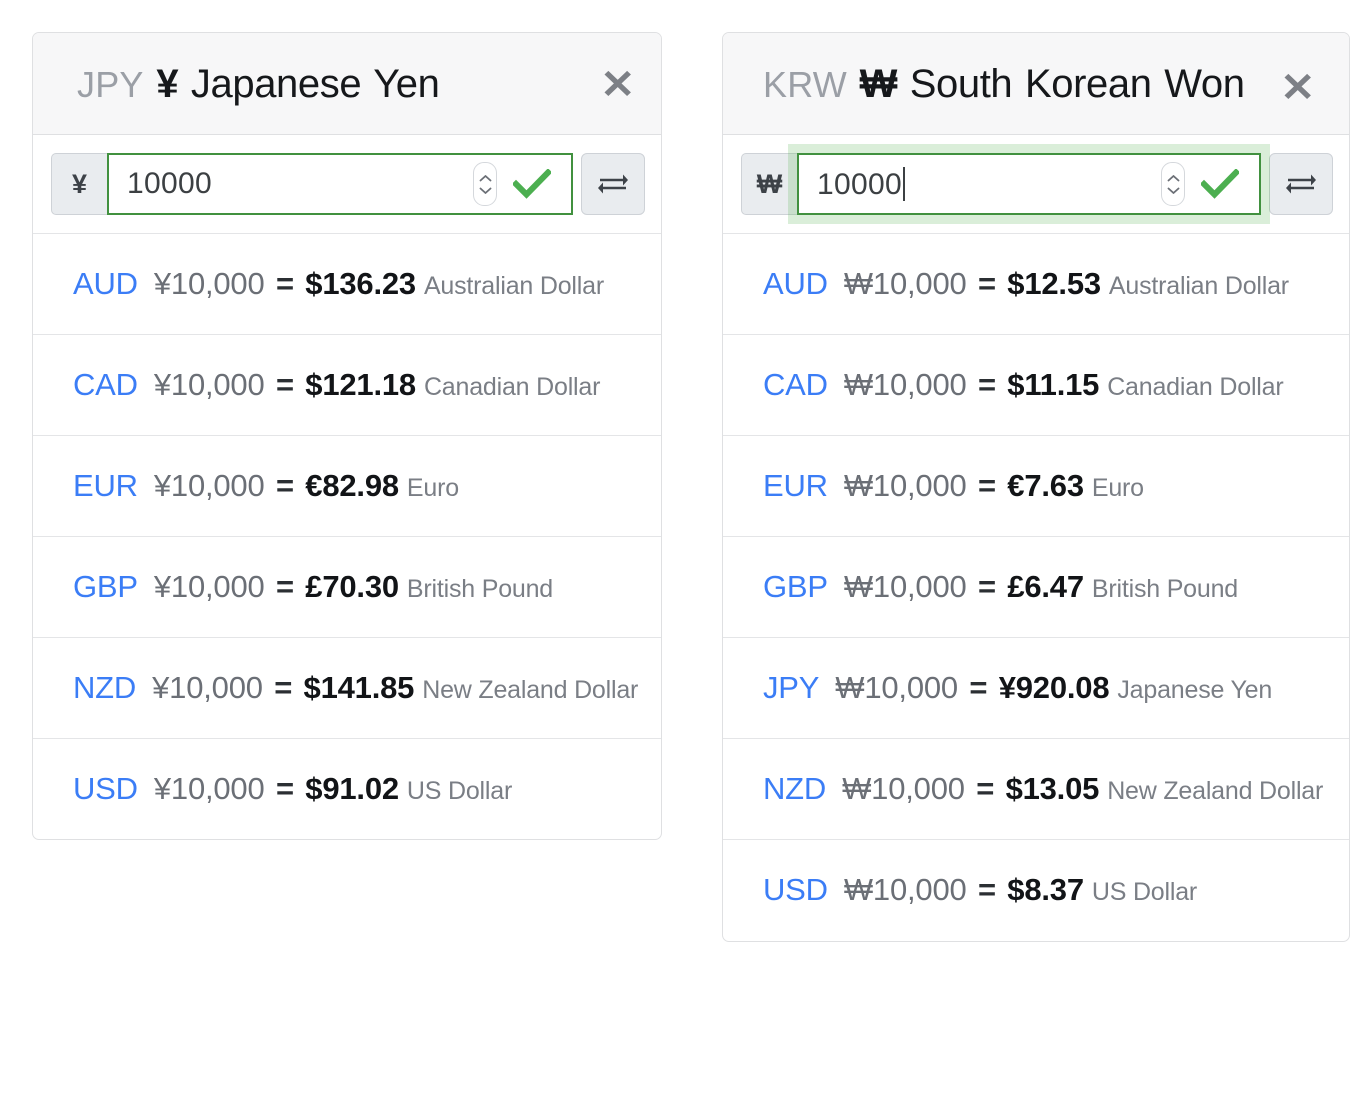  I want to click on card-header-jpy: JPY ¥ Japanese Yen ✕, so click(347, 84).